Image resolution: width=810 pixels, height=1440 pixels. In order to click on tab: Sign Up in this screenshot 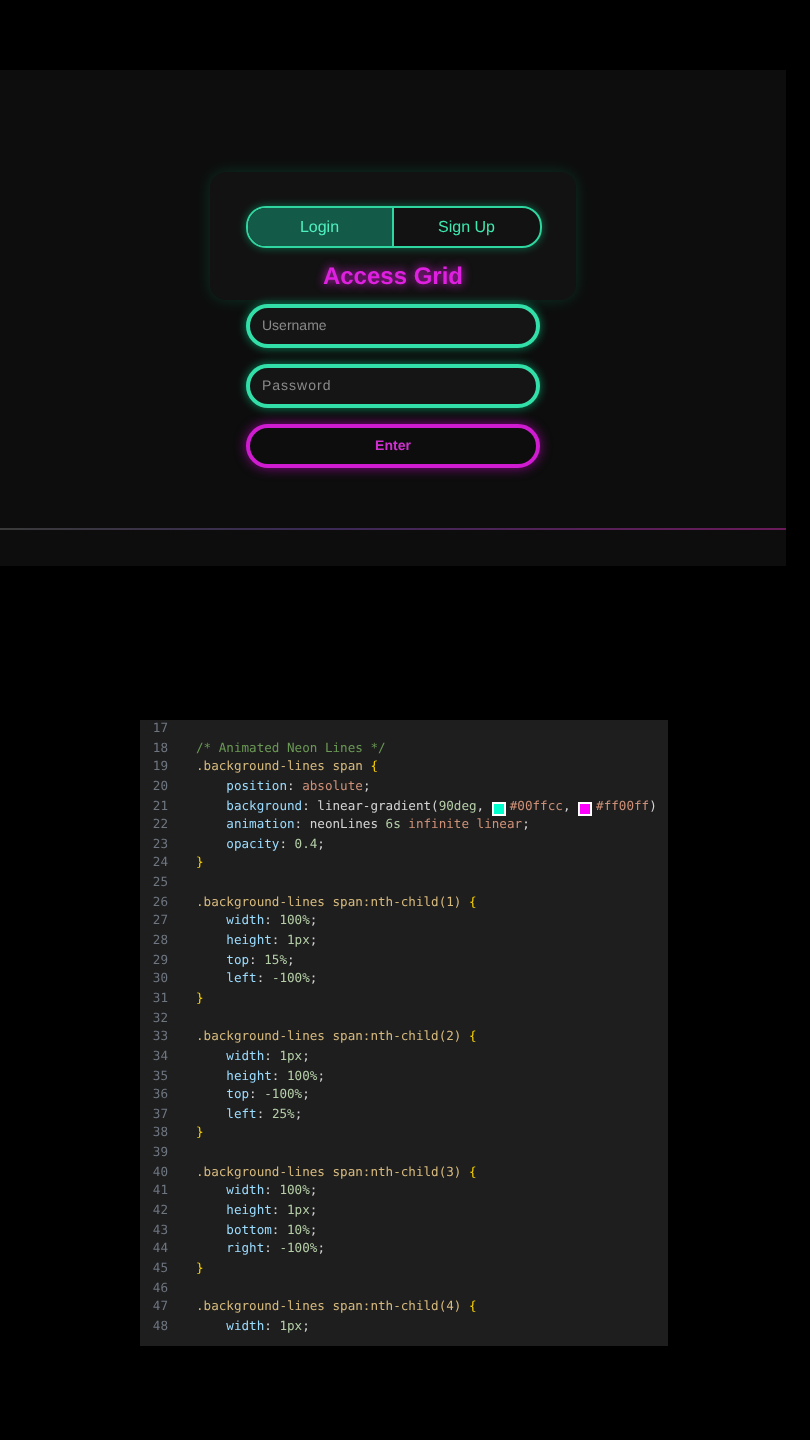, I will do `click(466, 227)`.